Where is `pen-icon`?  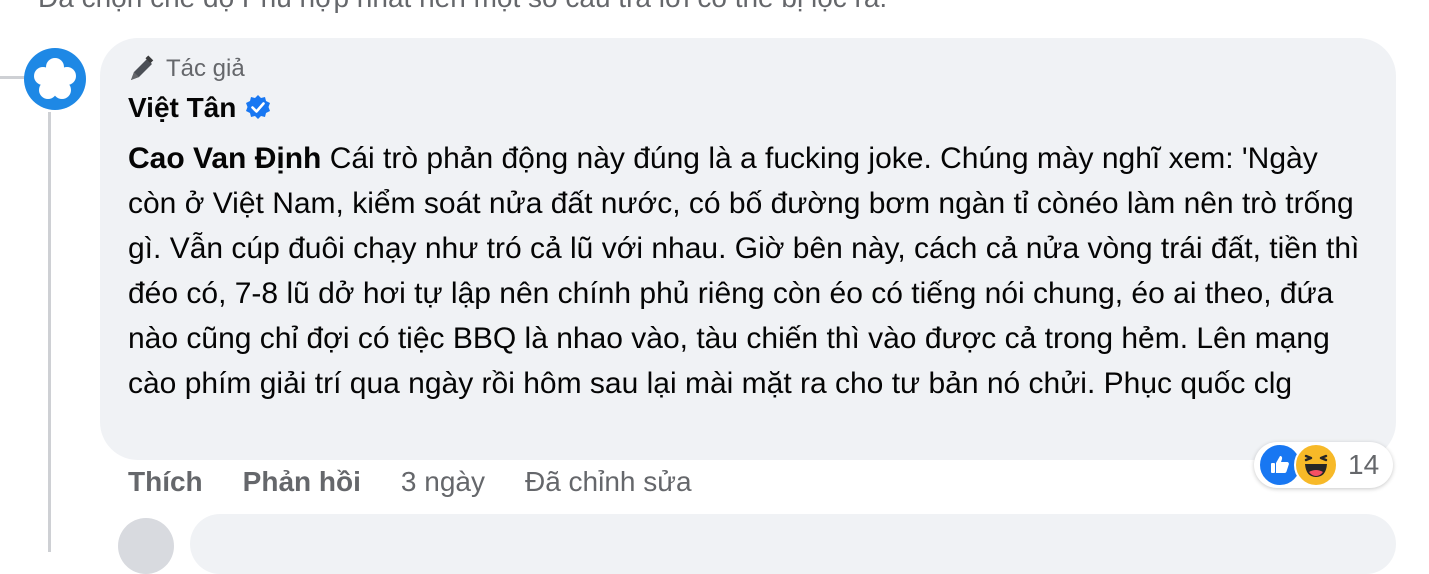 pen-icon is located at coordinates (142, 67).